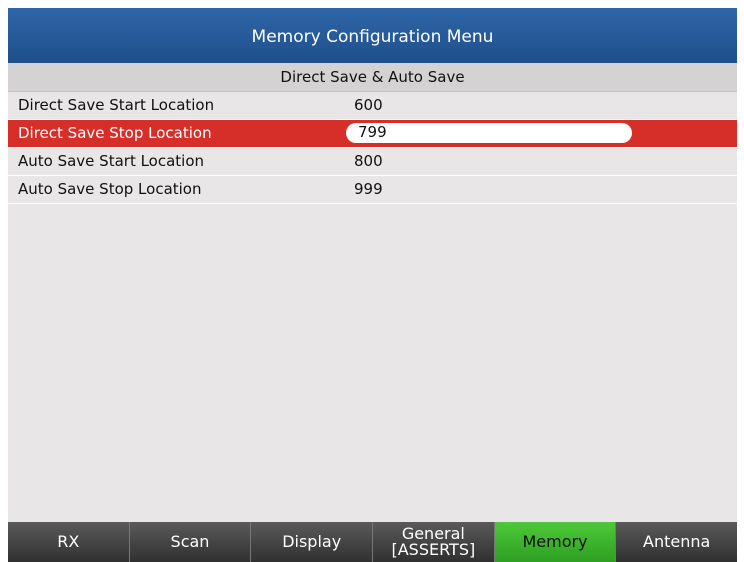  I want to click on tab-memory: Memory, so click(555, 542).